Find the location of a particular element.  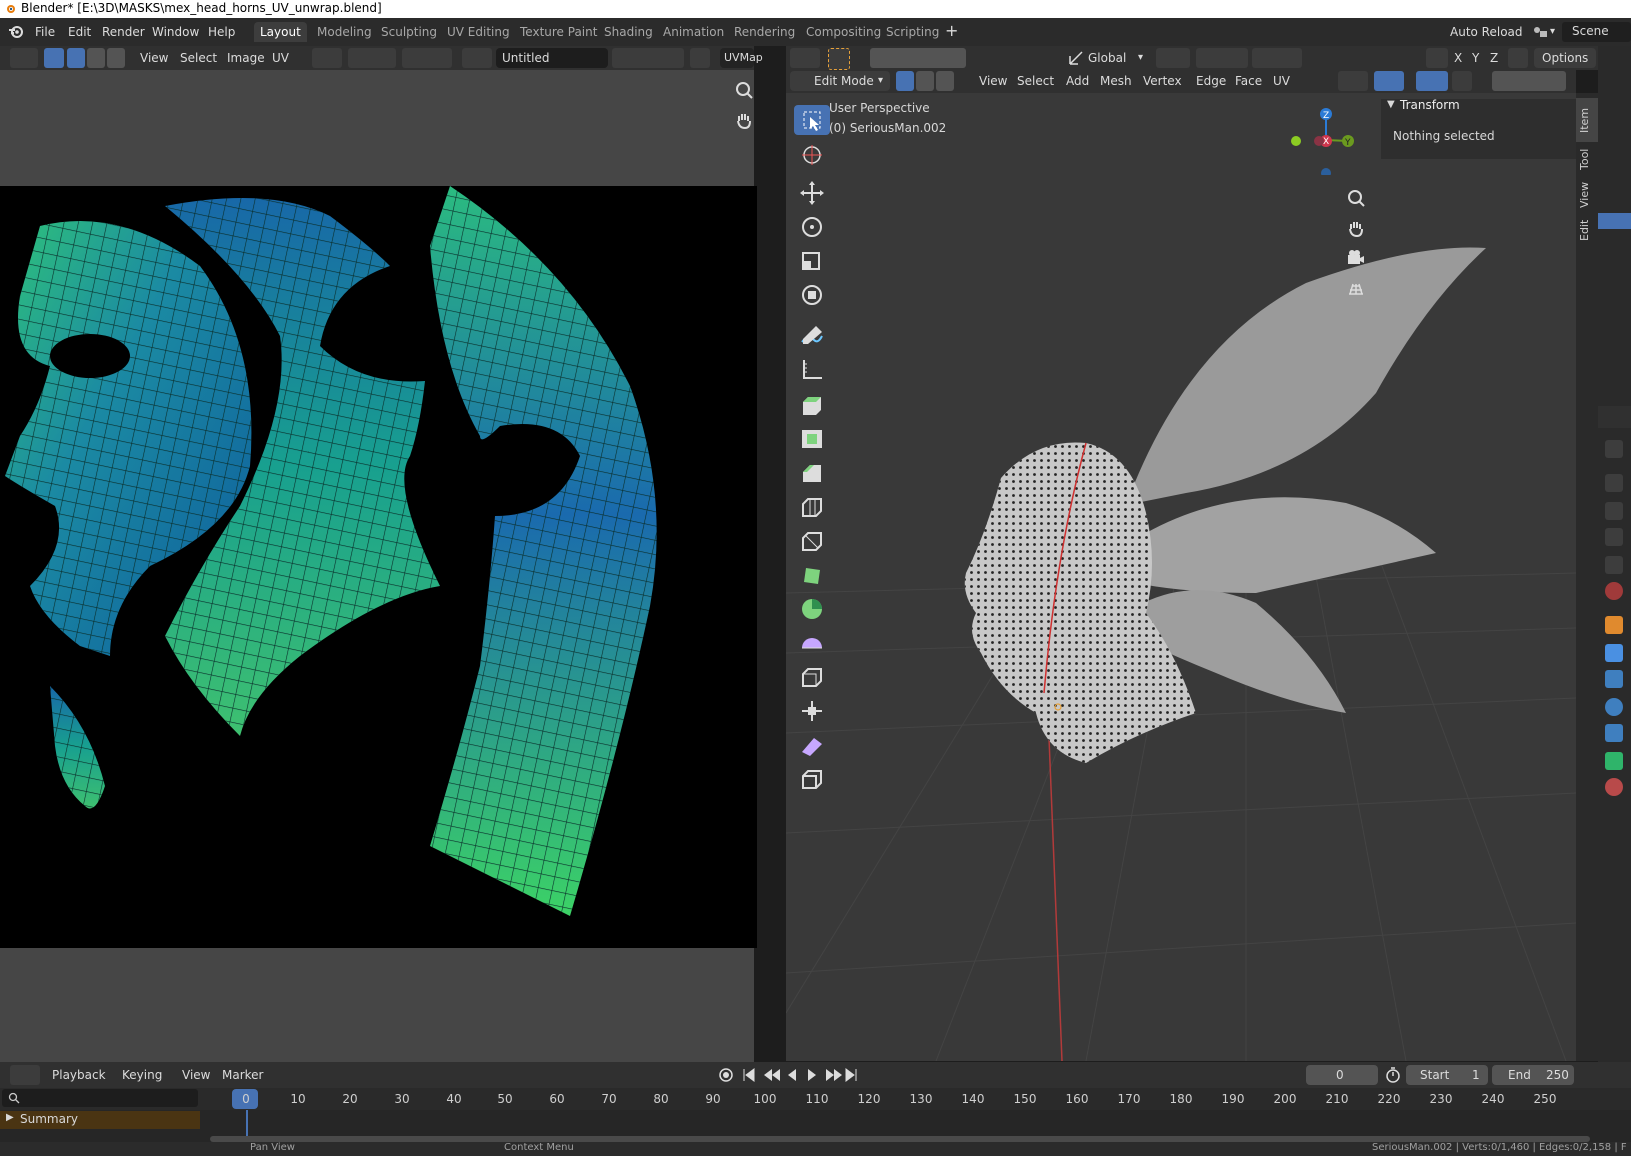

sidebar-tab-item: Item is located at coordinates (1587, 120).